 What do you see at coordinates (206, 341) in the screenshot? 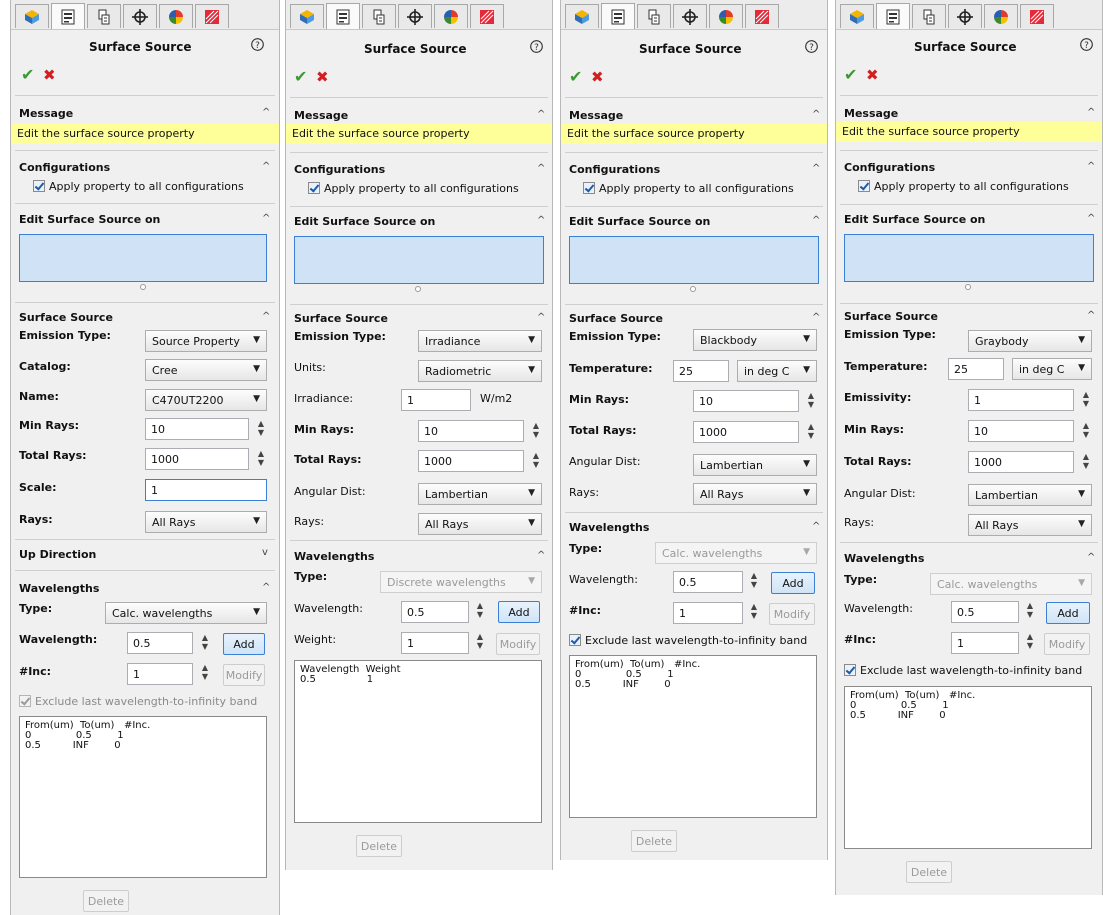
I see `emission-type-select: Source Property` at bounding box center [206, 341].